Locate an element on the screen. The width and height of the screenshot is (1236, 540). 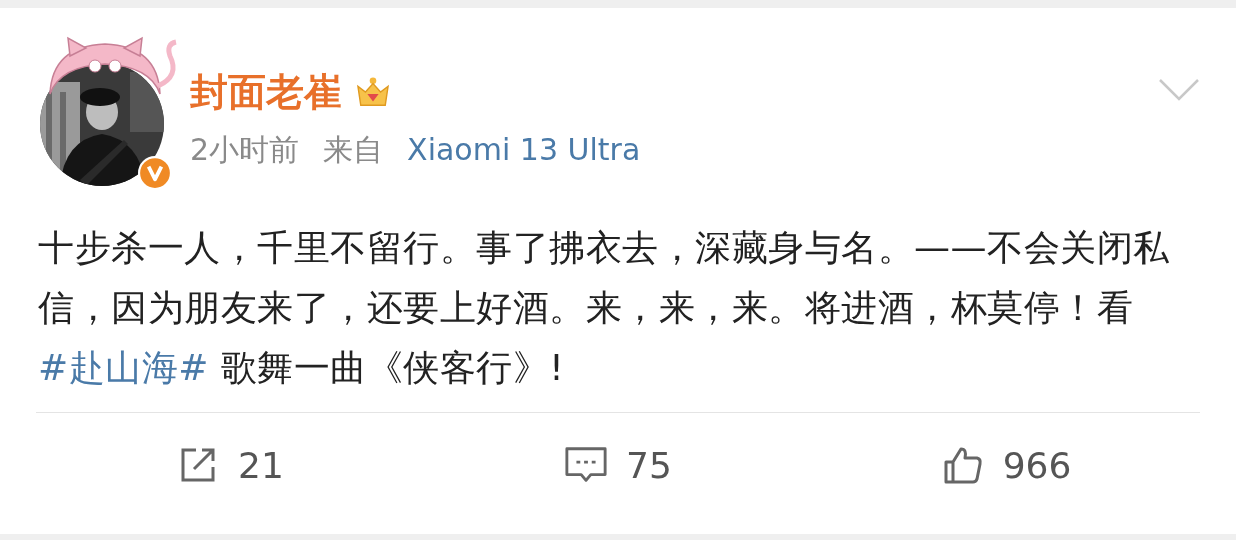
comment-icon is located at coordinates (586, 465).